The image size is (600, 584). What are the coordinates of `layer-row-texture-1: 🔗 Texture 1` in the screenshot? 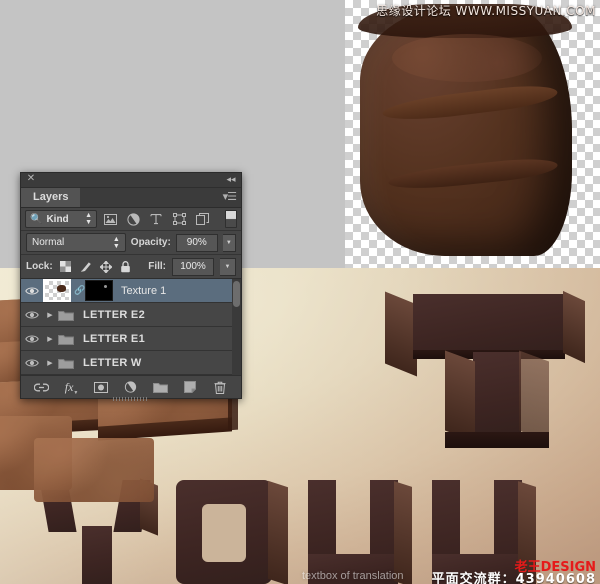 It's located at (131, 291).